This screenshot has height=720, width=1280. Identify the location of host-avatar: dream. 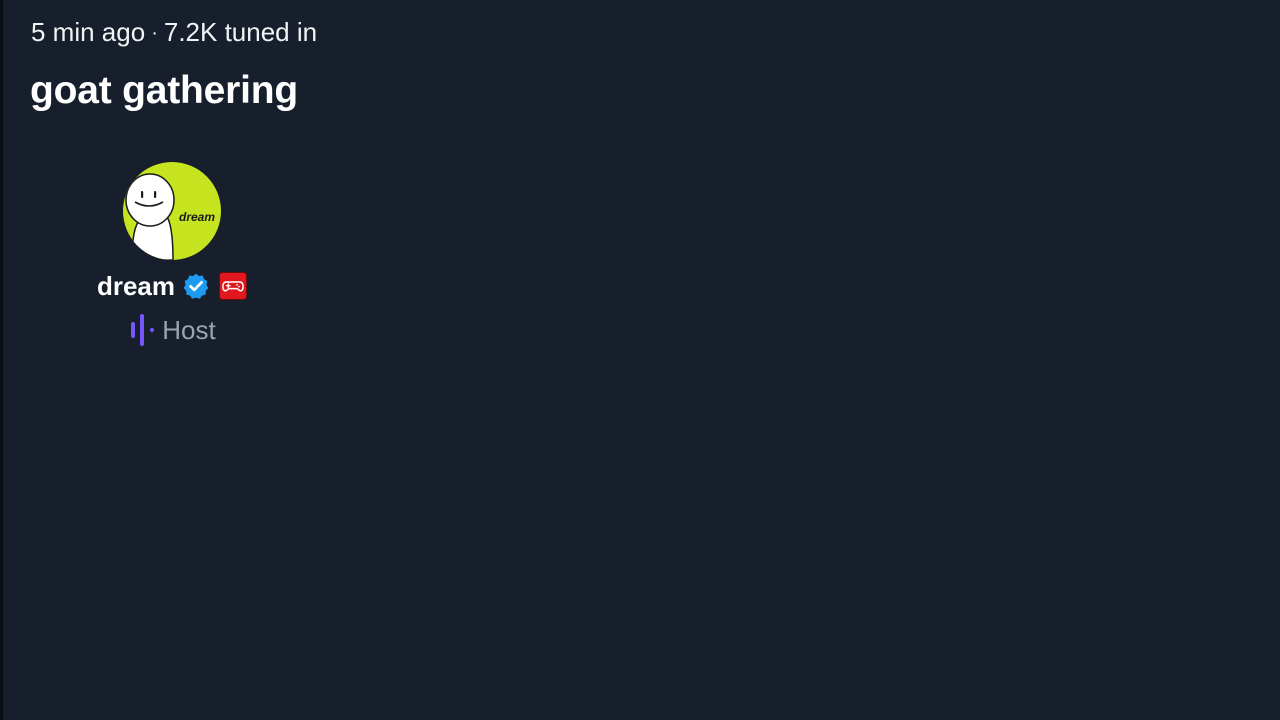
(172, 211).